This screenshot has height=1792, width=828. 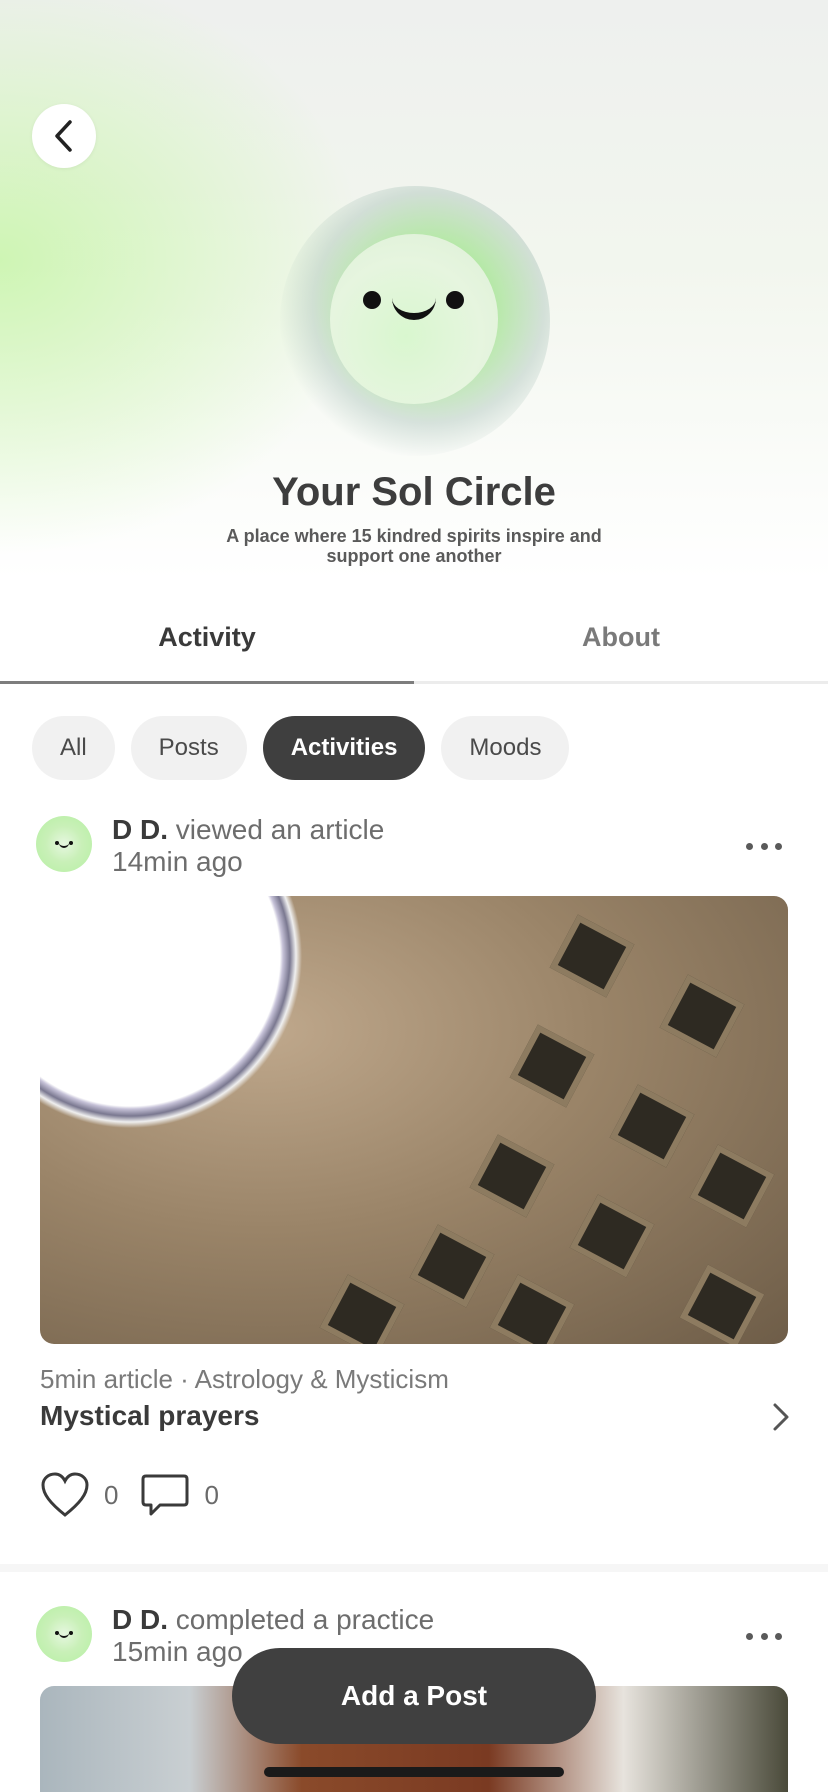 I want to click on post-header: D D. viewed an article, so click(x=248, y=830).